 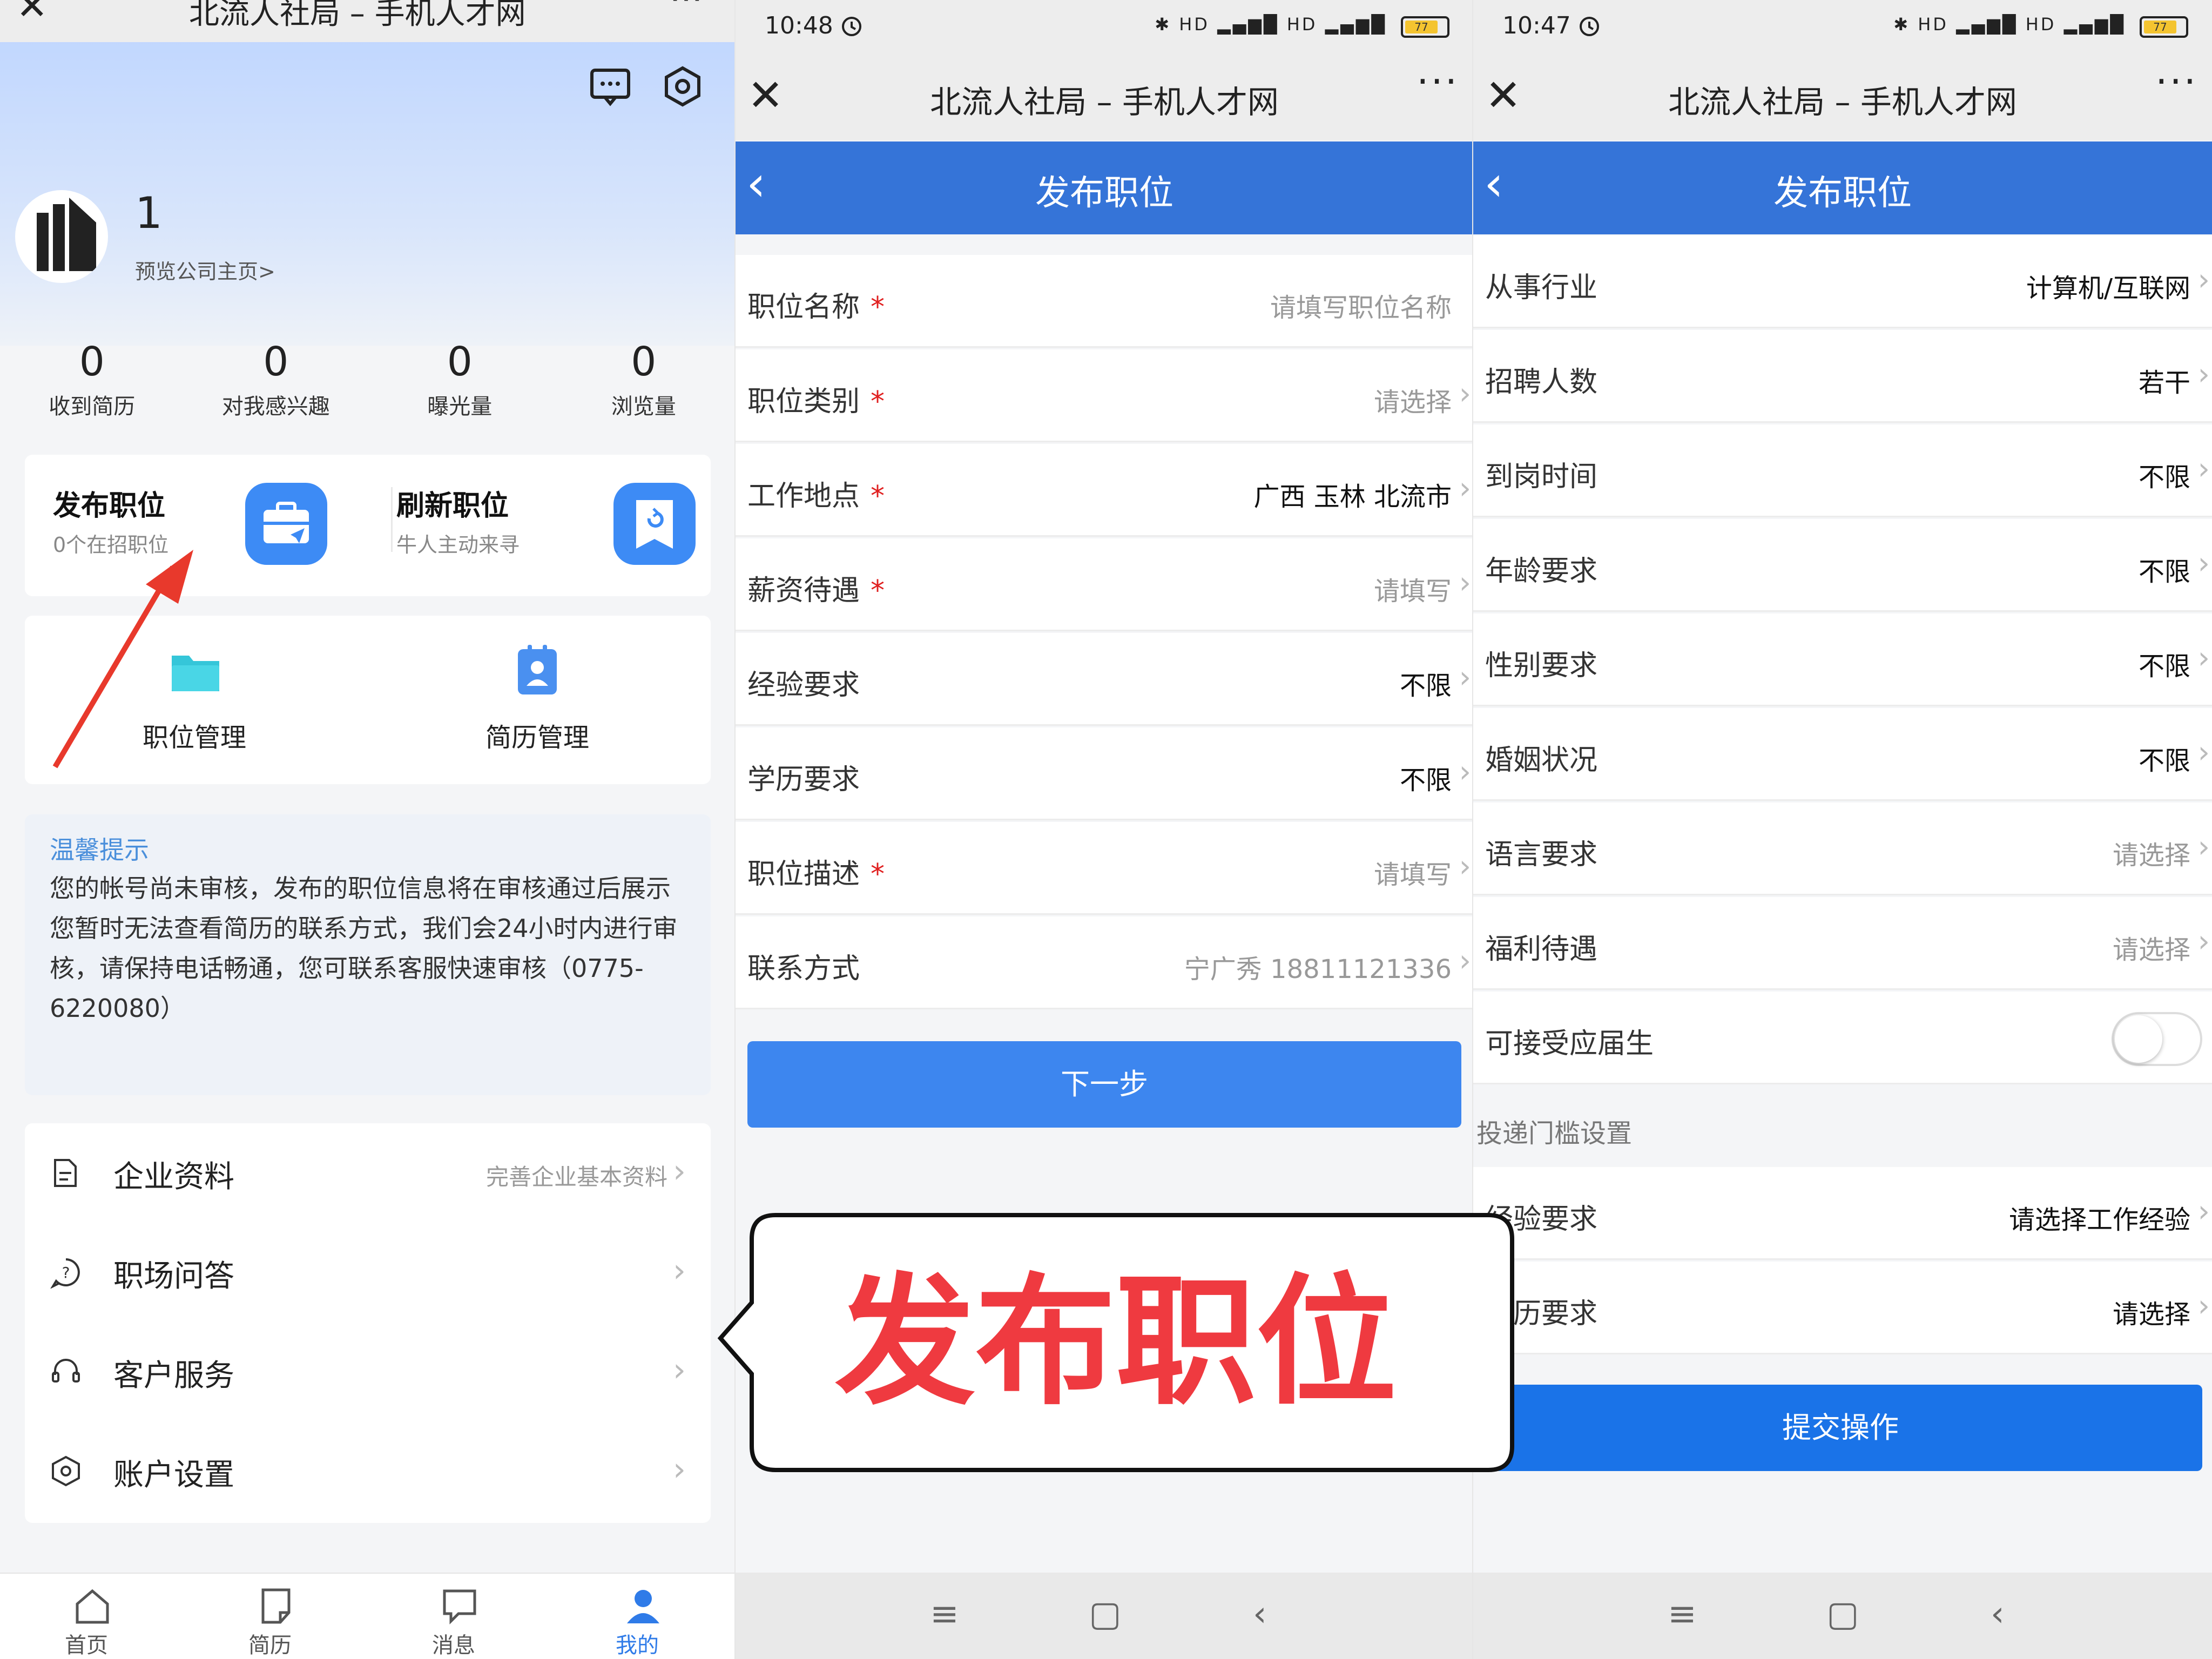 I want to click on field-value: 请填写职位名称, so click(x=1361, y=308).